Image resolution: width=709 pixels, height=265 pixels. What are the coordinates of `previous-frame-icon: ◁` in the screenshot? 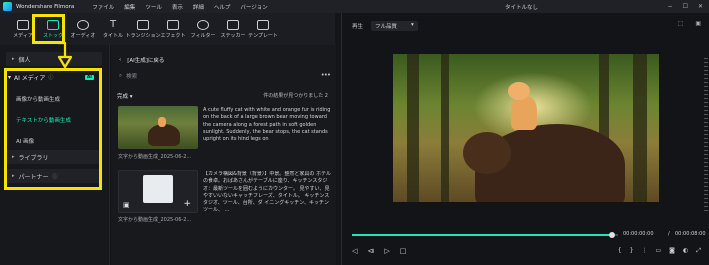 It's located at (354, 251).